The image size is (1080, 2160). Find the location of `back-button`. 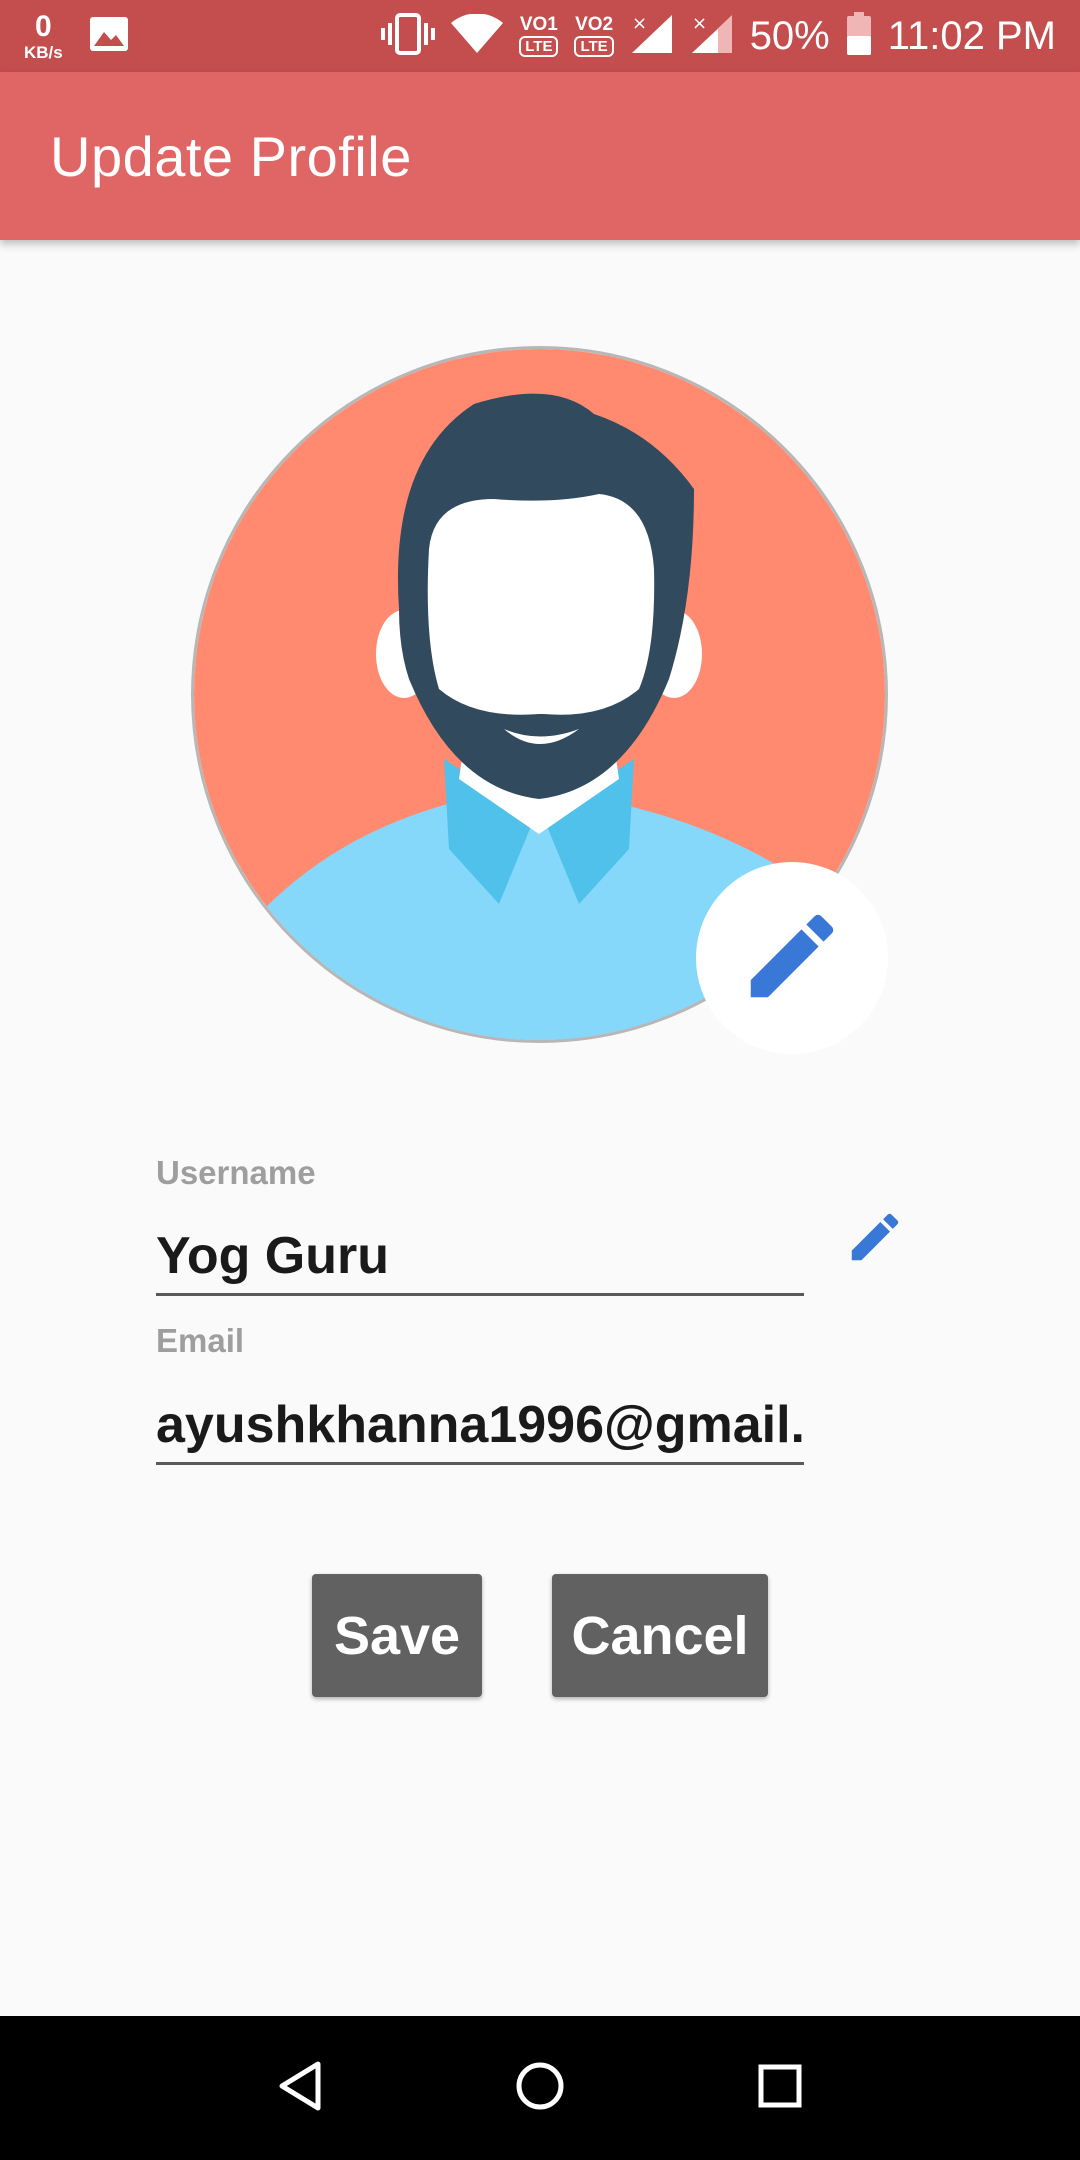

back-button is located at coordinates (300, 2088).